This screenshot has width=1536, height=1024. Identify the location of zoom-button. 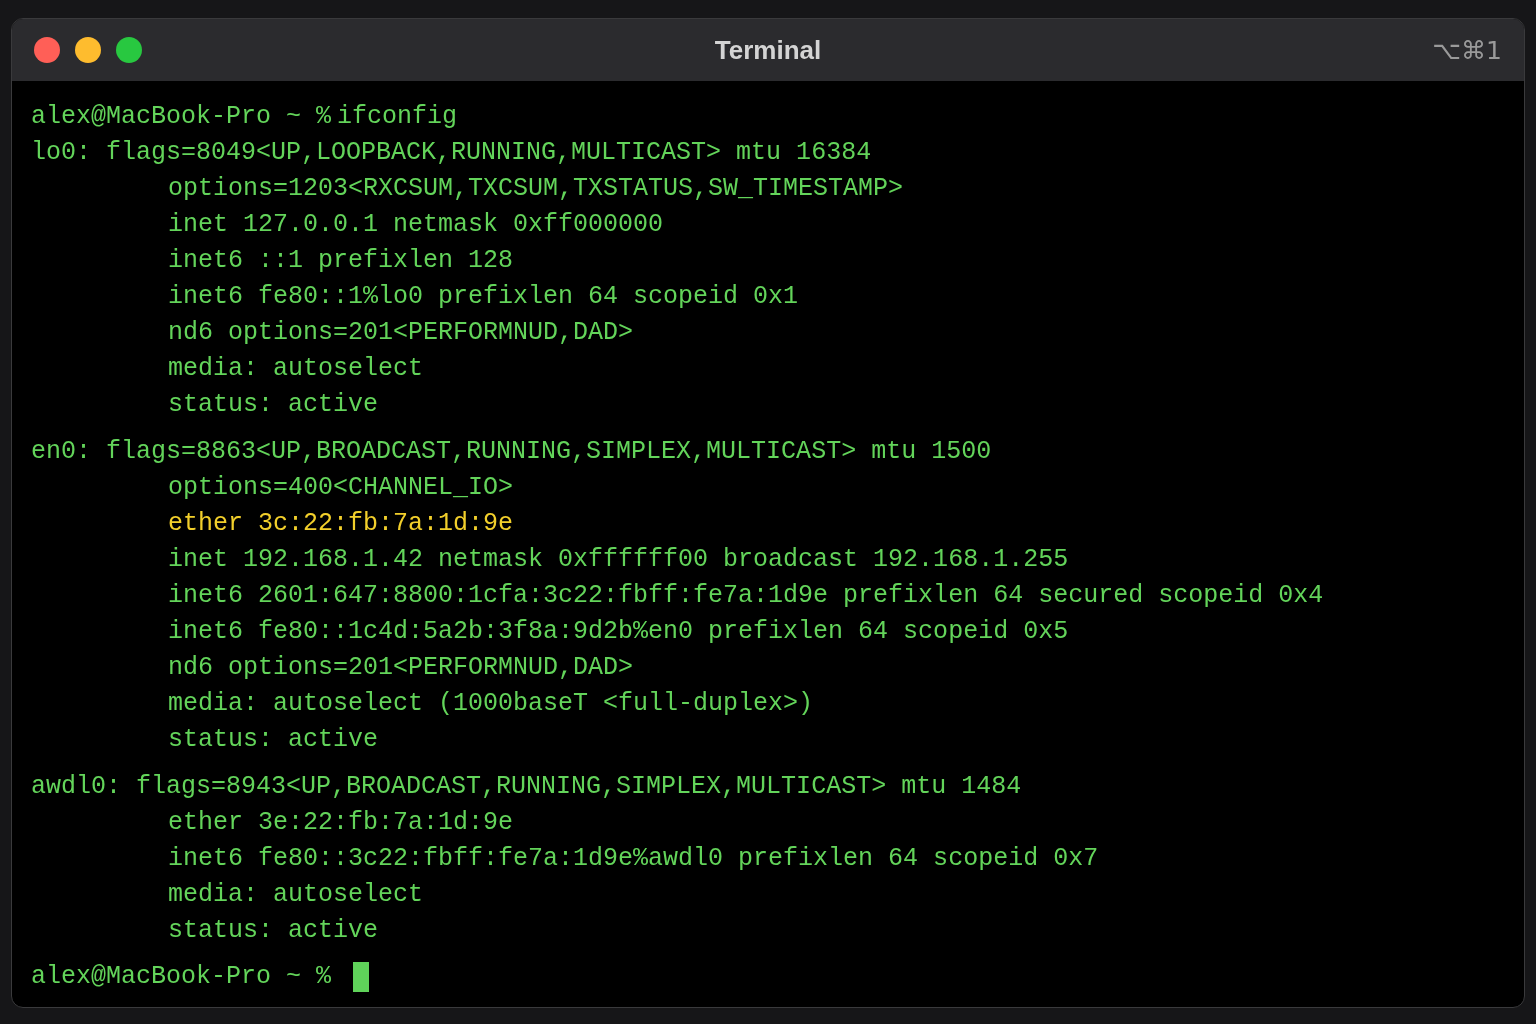
(129, 50).